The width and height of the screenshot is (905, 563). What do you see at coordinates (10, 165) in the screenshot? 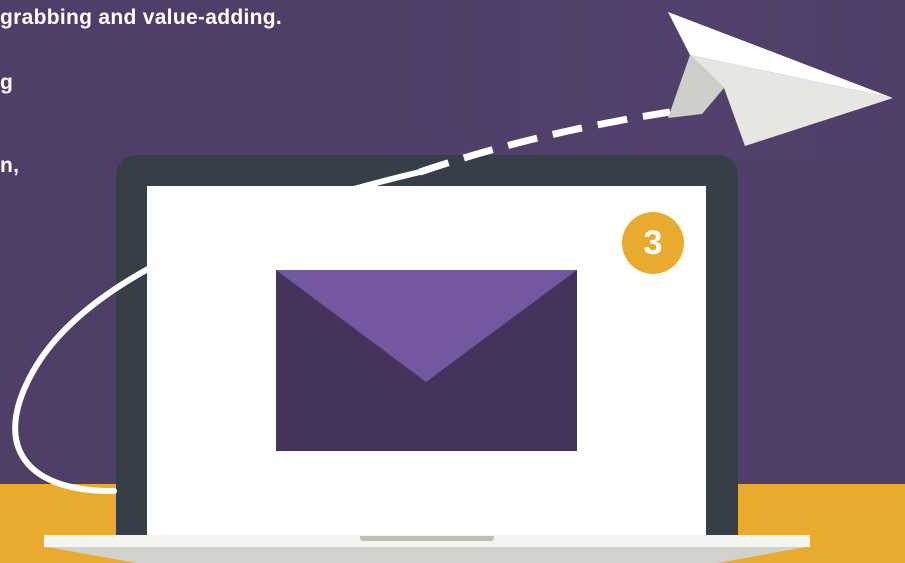
I see `headline-text-line-3: n,` at bounding box center [10, 165].